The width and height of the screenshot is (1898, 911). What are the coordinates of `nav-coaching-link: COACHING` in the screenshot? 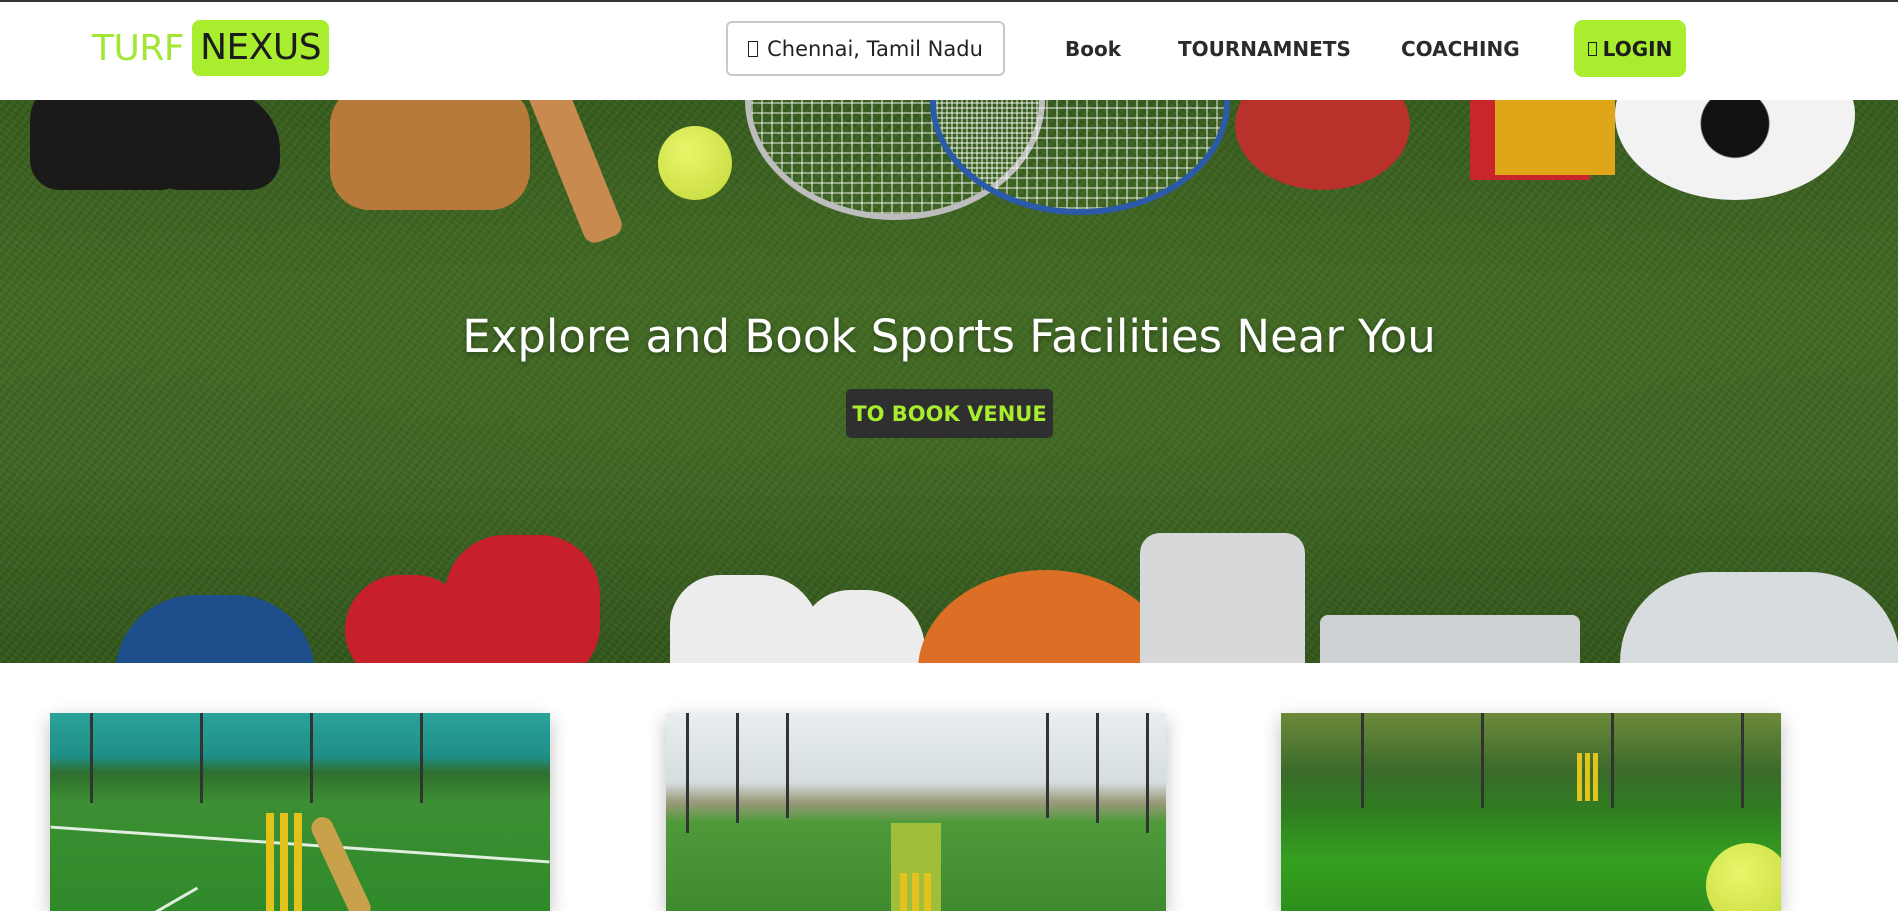 It's located at (1460, 49).